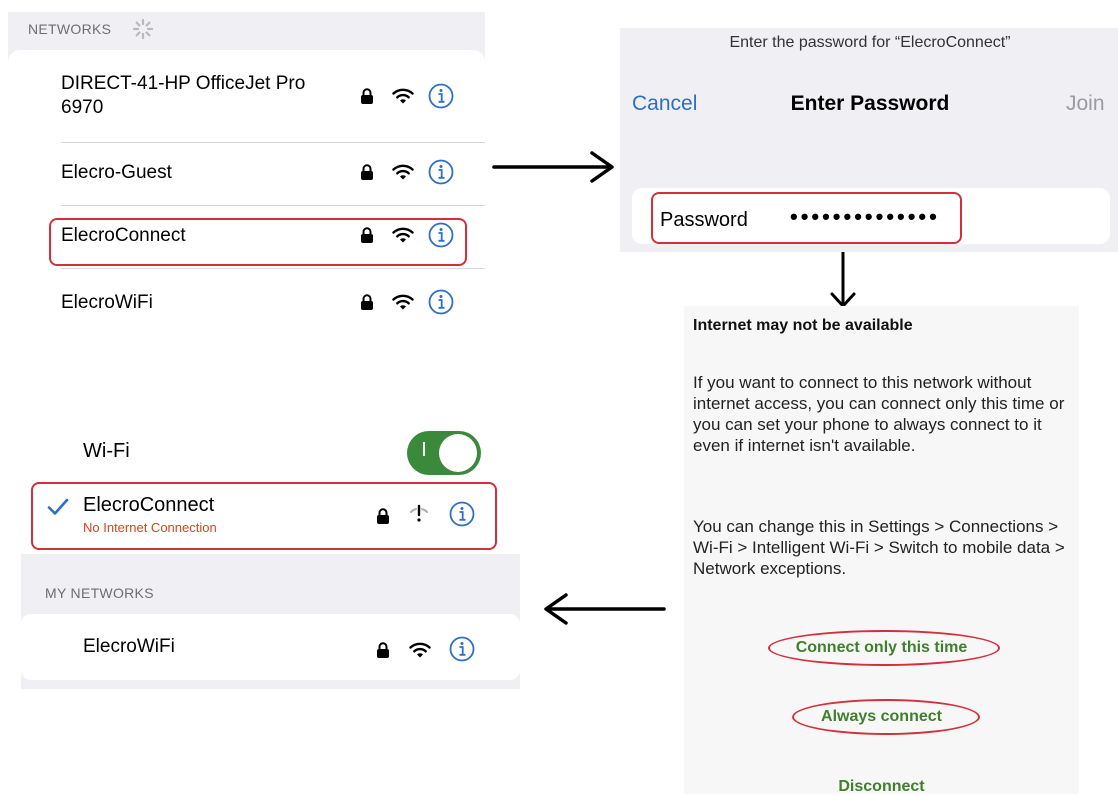  I want to click on network-row: DIRECT-41-HP OfficeJet Pro 6970, so click(246, 96).